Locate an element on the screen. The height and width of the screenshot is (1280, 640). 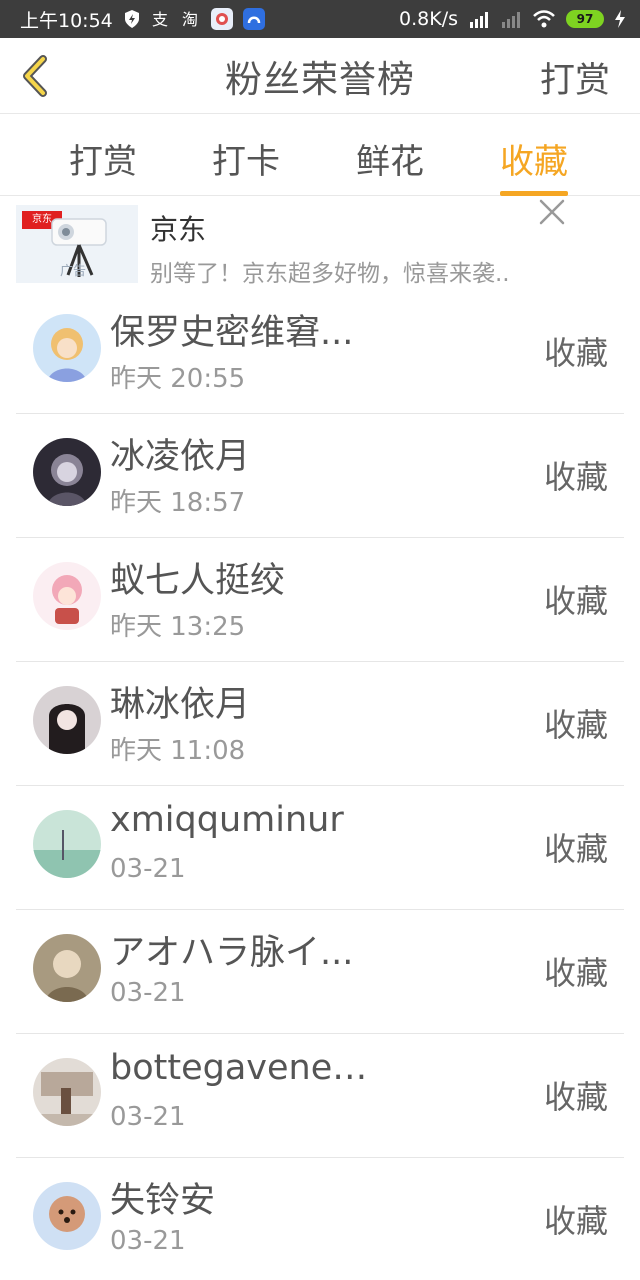
tab-flowers: 鲜花 is located at coordinates (390, 164).